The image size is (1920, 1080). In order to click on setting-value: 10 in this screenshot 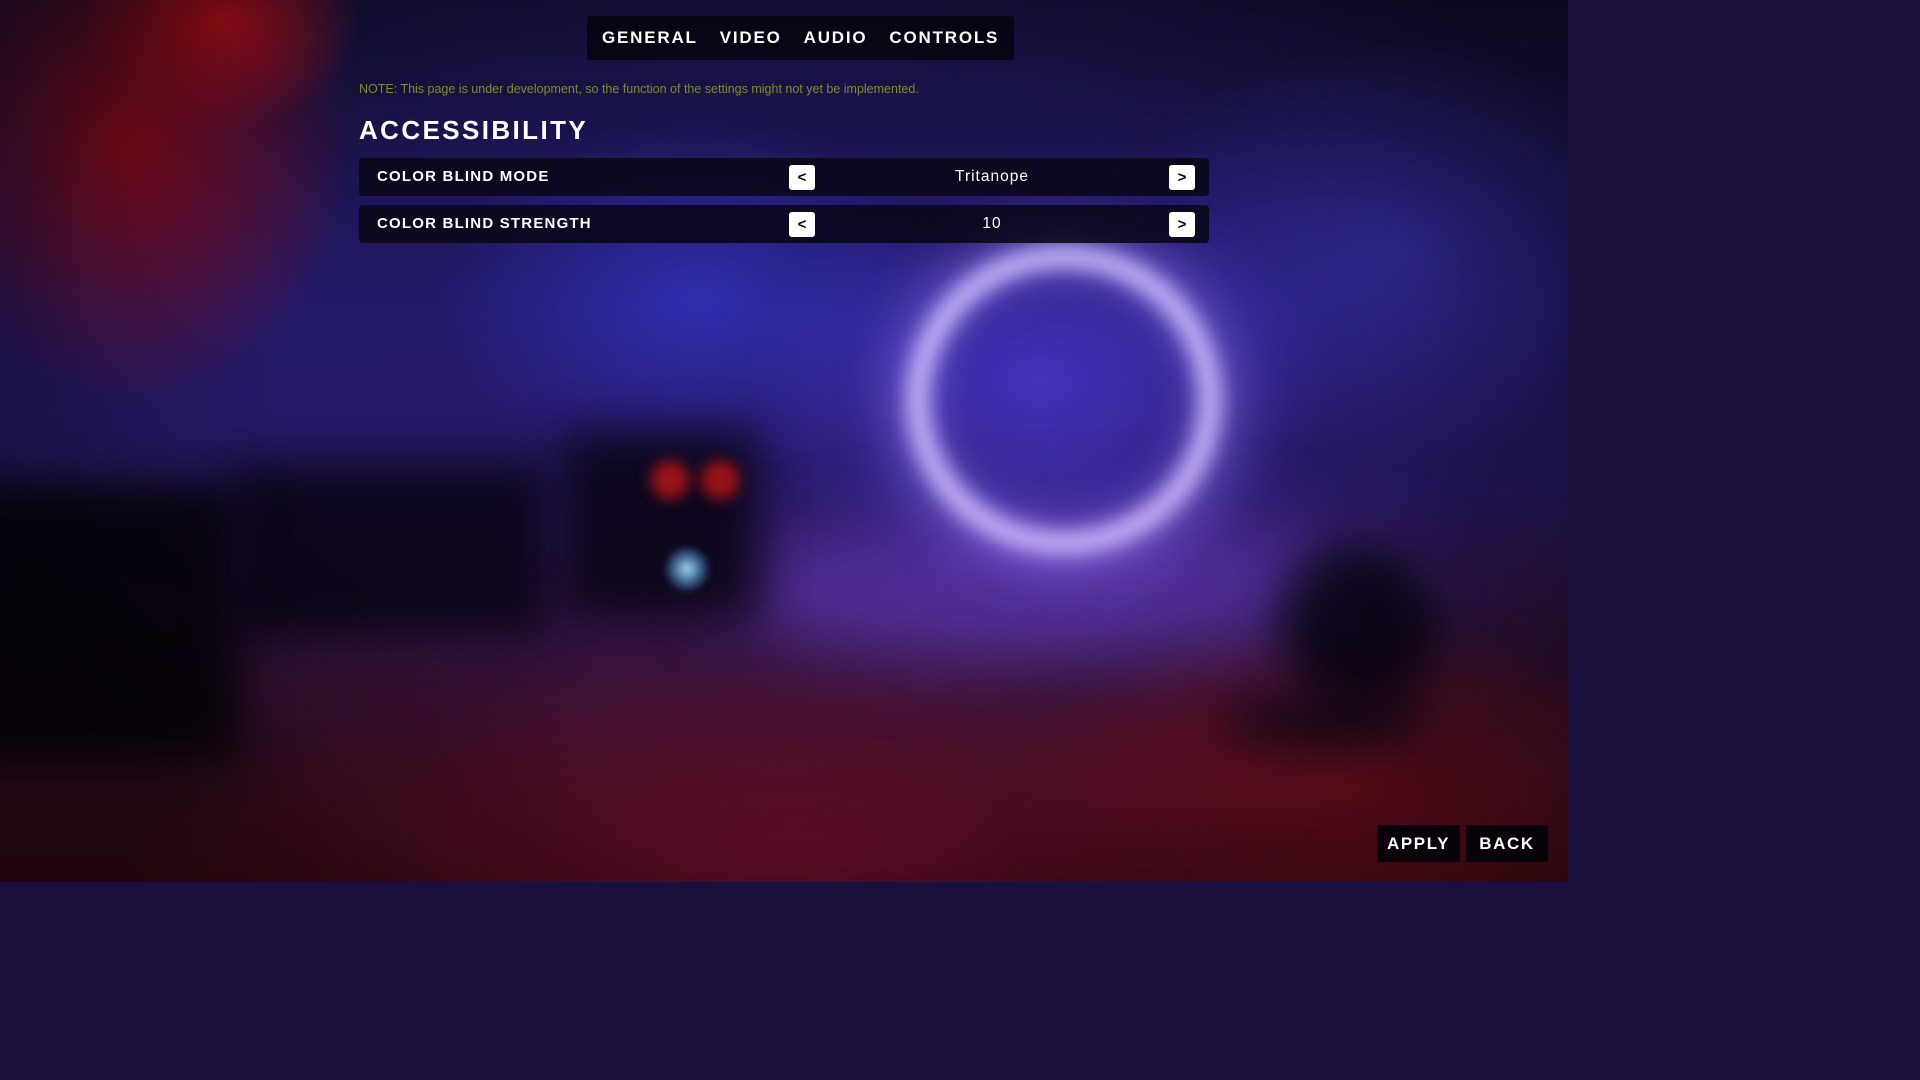, I will do `click(992, 223)`.